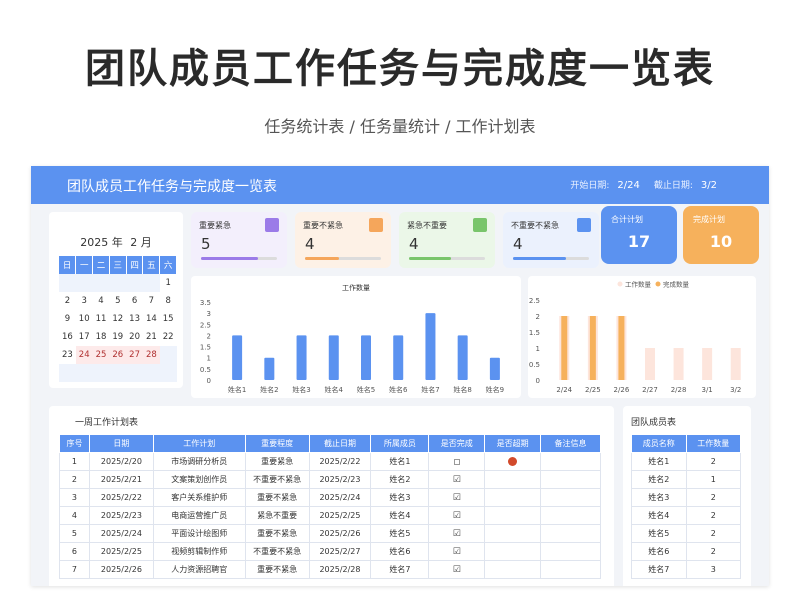  I want to click on table-row: 姓名4 2, so click(686, 515).